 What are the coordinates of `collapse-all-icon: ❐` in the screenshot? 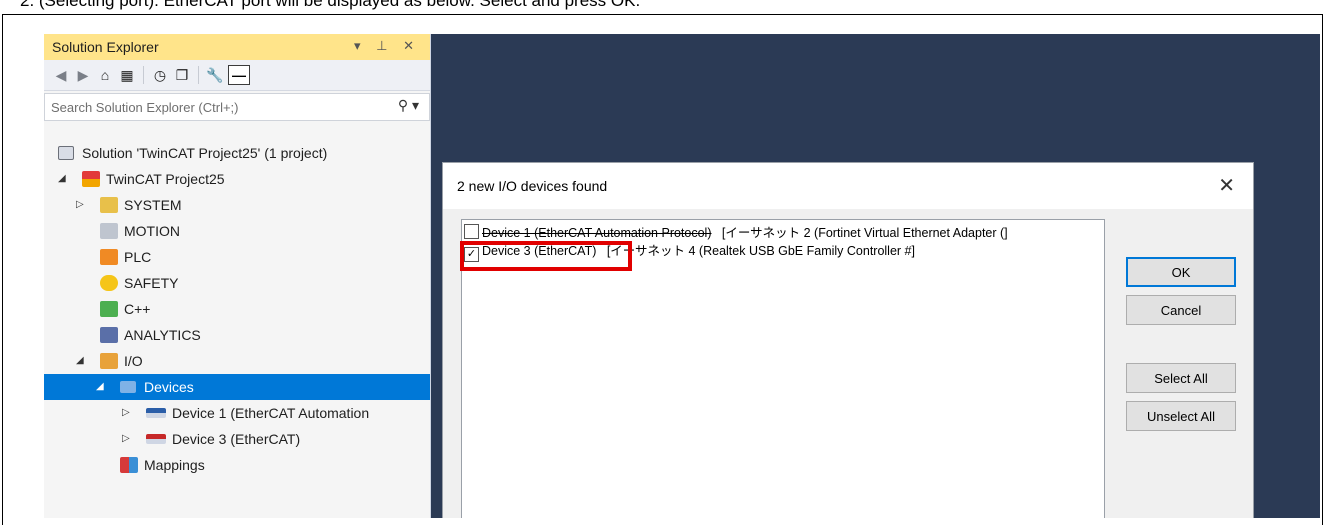 It's located at (182, 75).